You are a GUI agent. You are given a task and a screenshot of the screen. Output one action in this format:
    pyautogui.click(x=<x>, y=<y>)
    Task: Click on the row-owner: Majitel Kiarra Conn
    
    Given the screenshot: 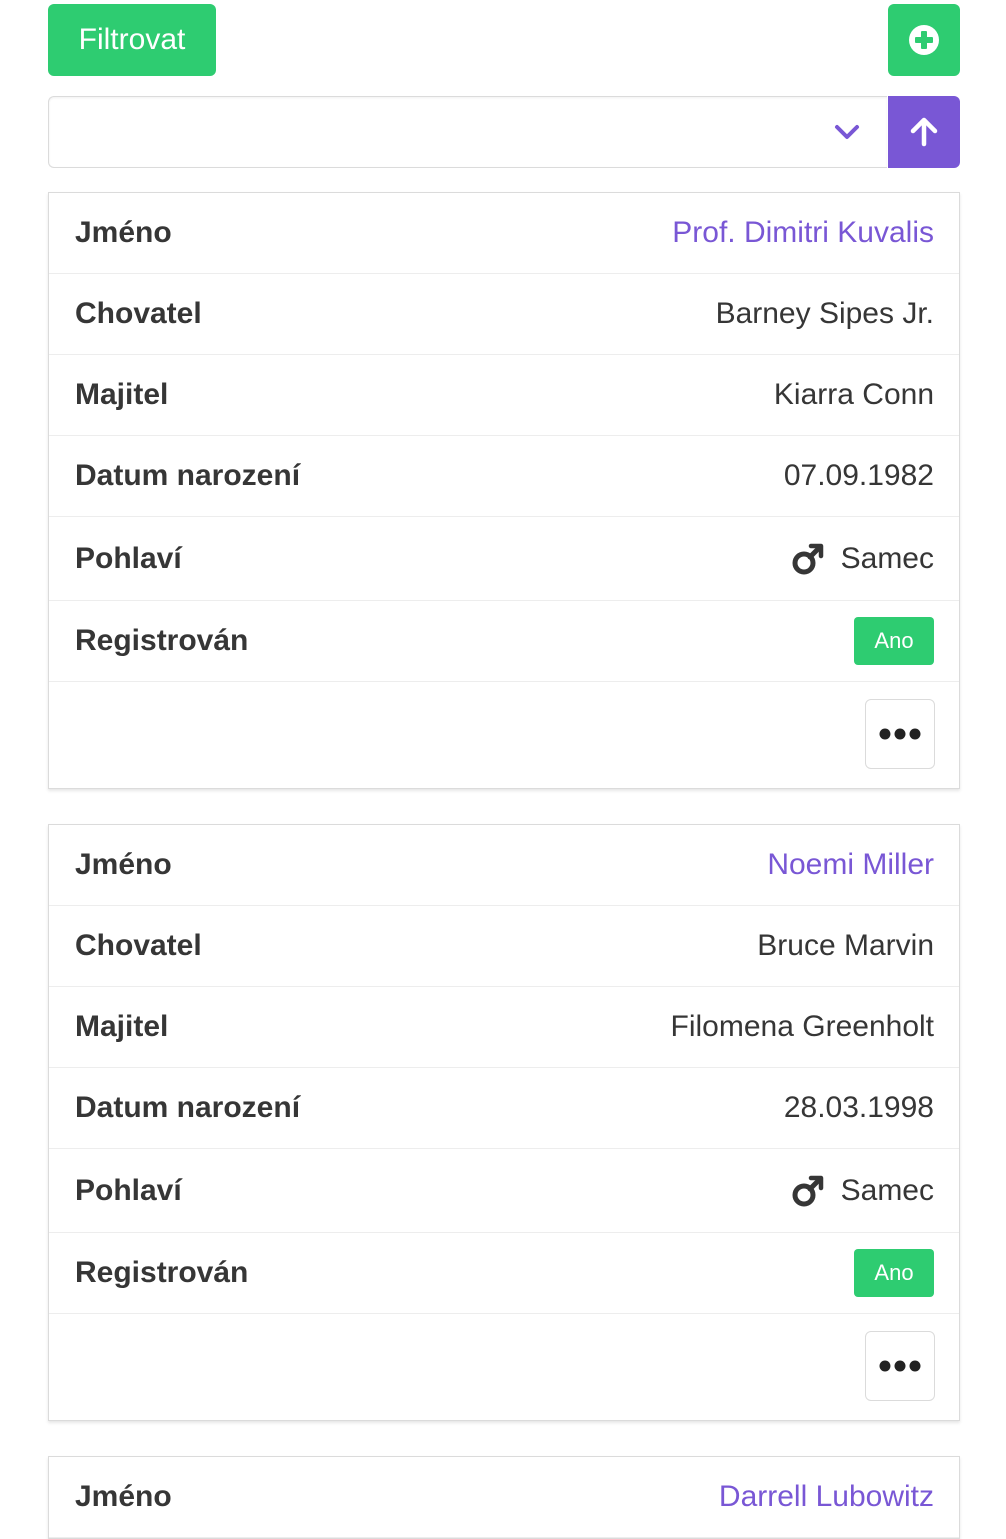 What is the action you would take?
    pyautogui.click(x=504, y=395)
    